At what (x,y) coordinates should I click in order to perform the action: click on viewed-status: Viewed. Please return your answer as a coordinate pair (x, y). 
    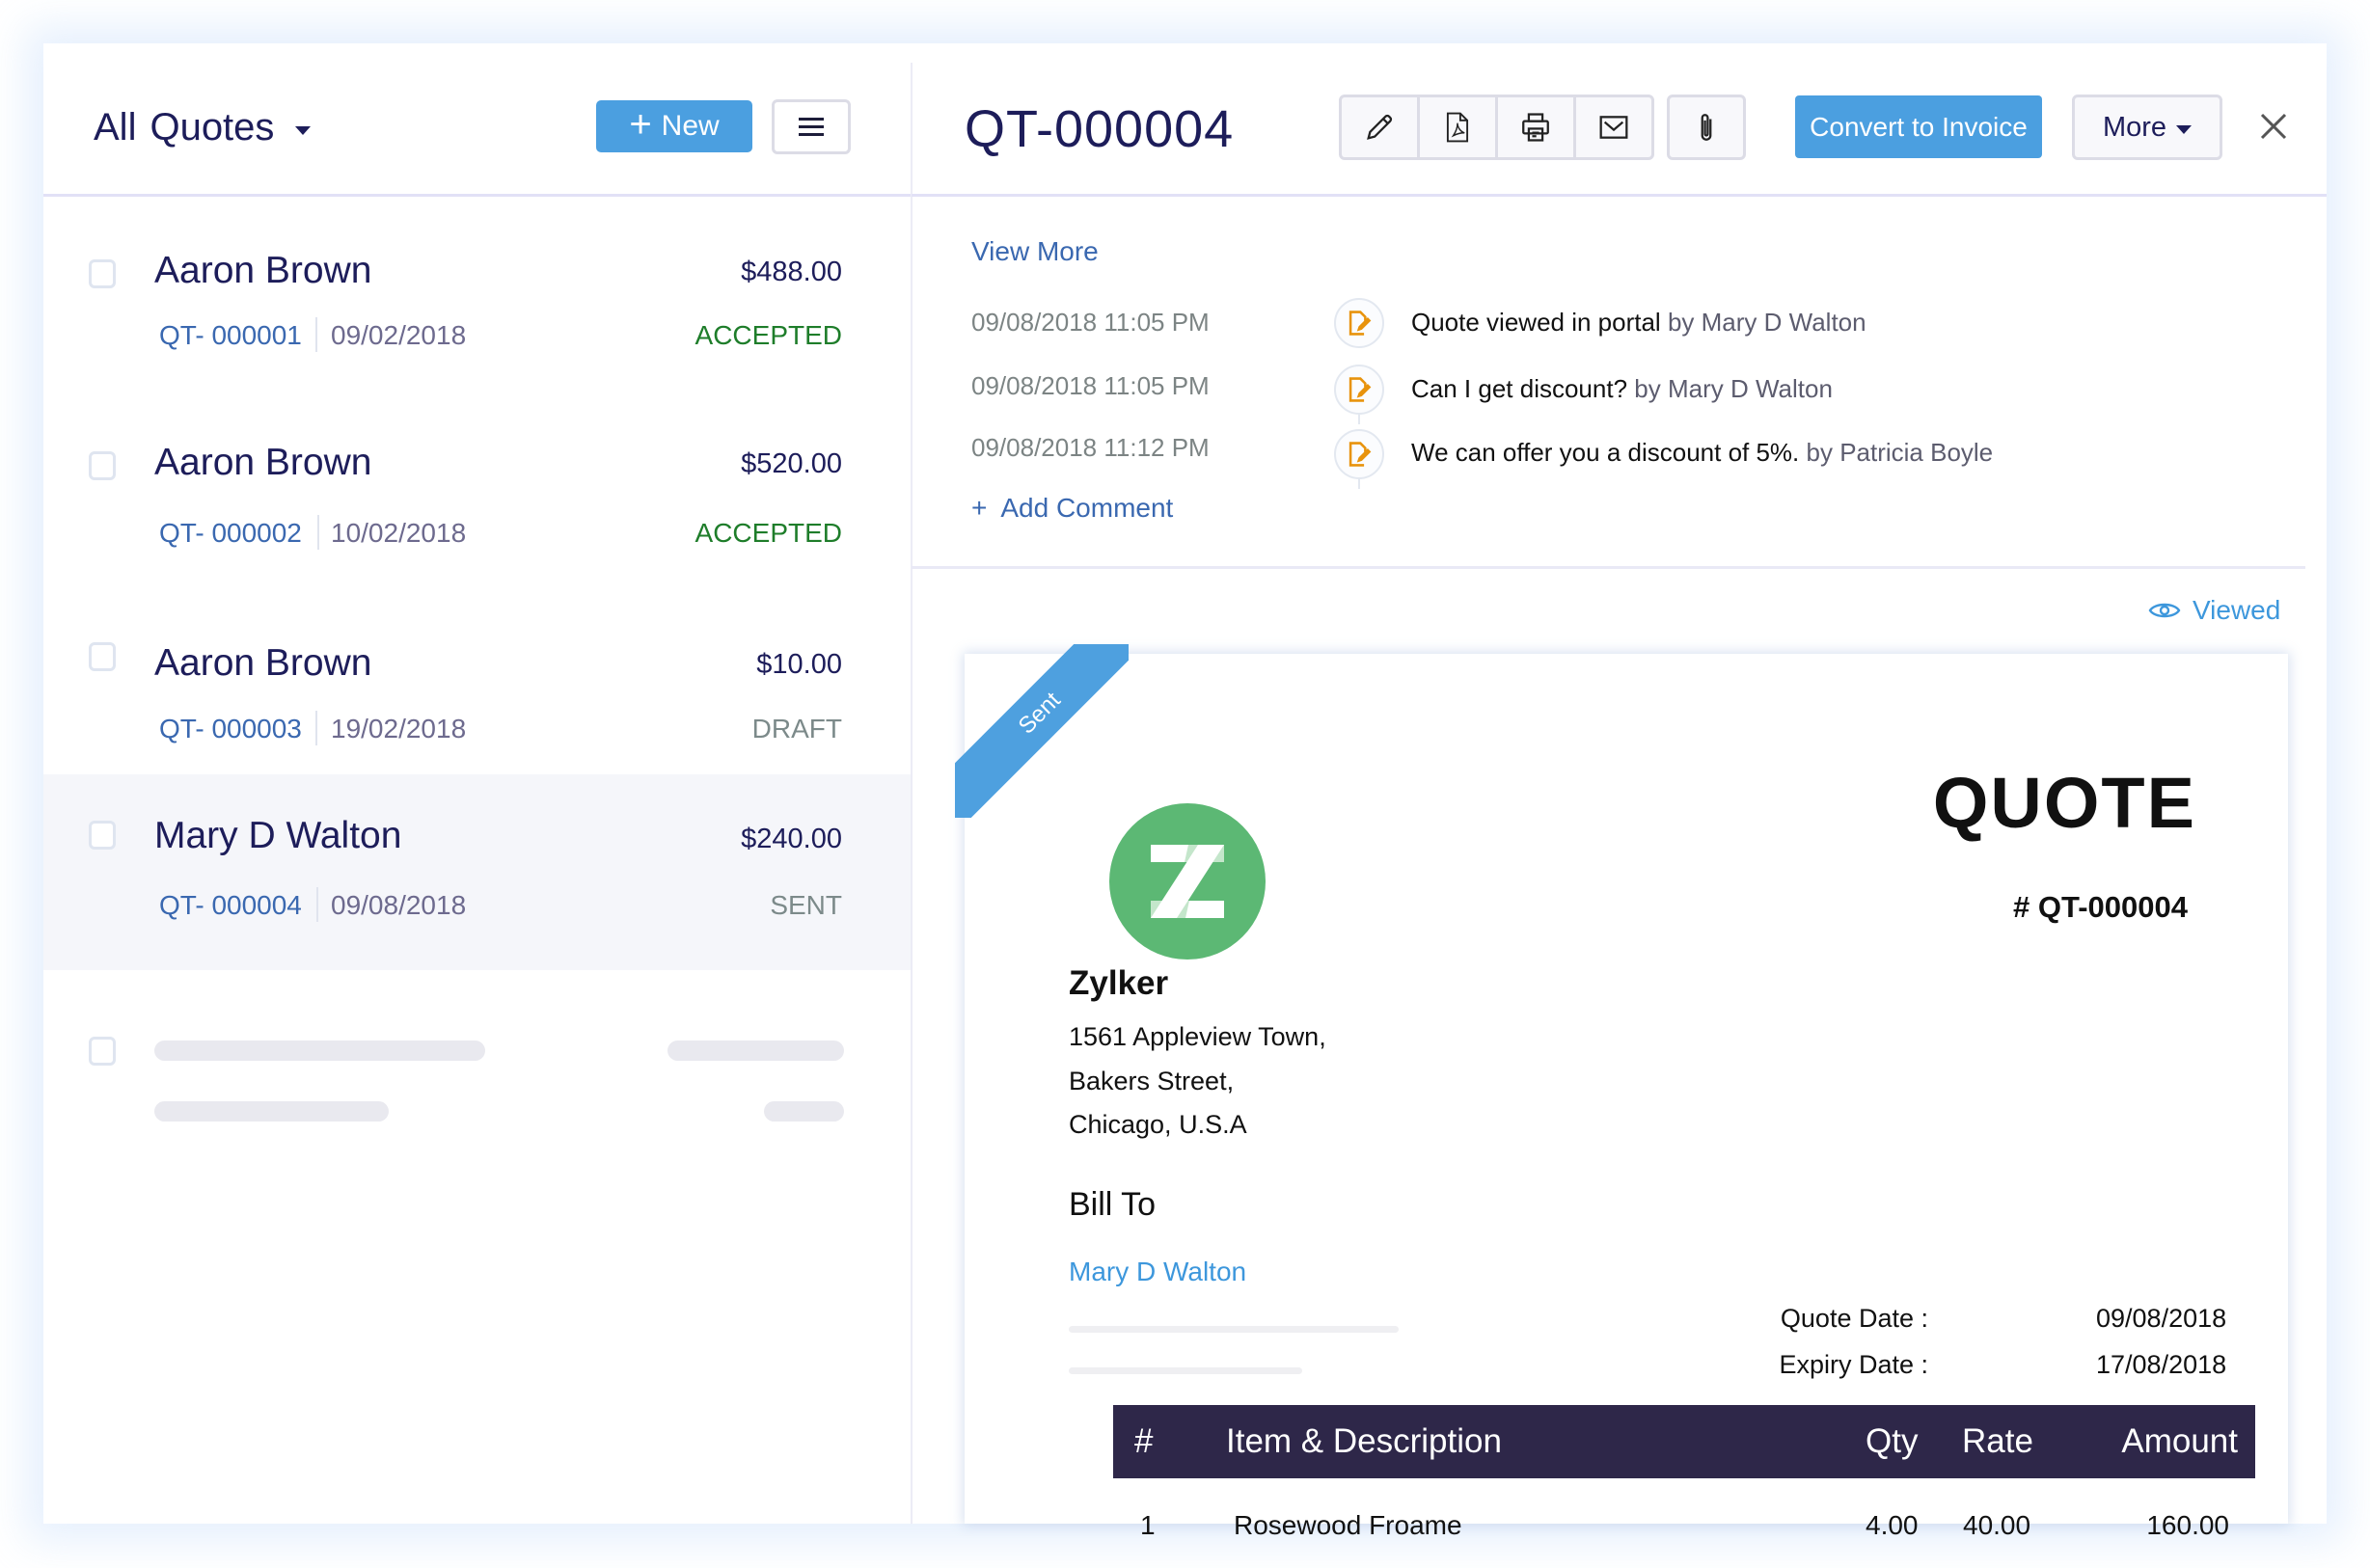
    Looking at the image, I should click on (2214, 610).